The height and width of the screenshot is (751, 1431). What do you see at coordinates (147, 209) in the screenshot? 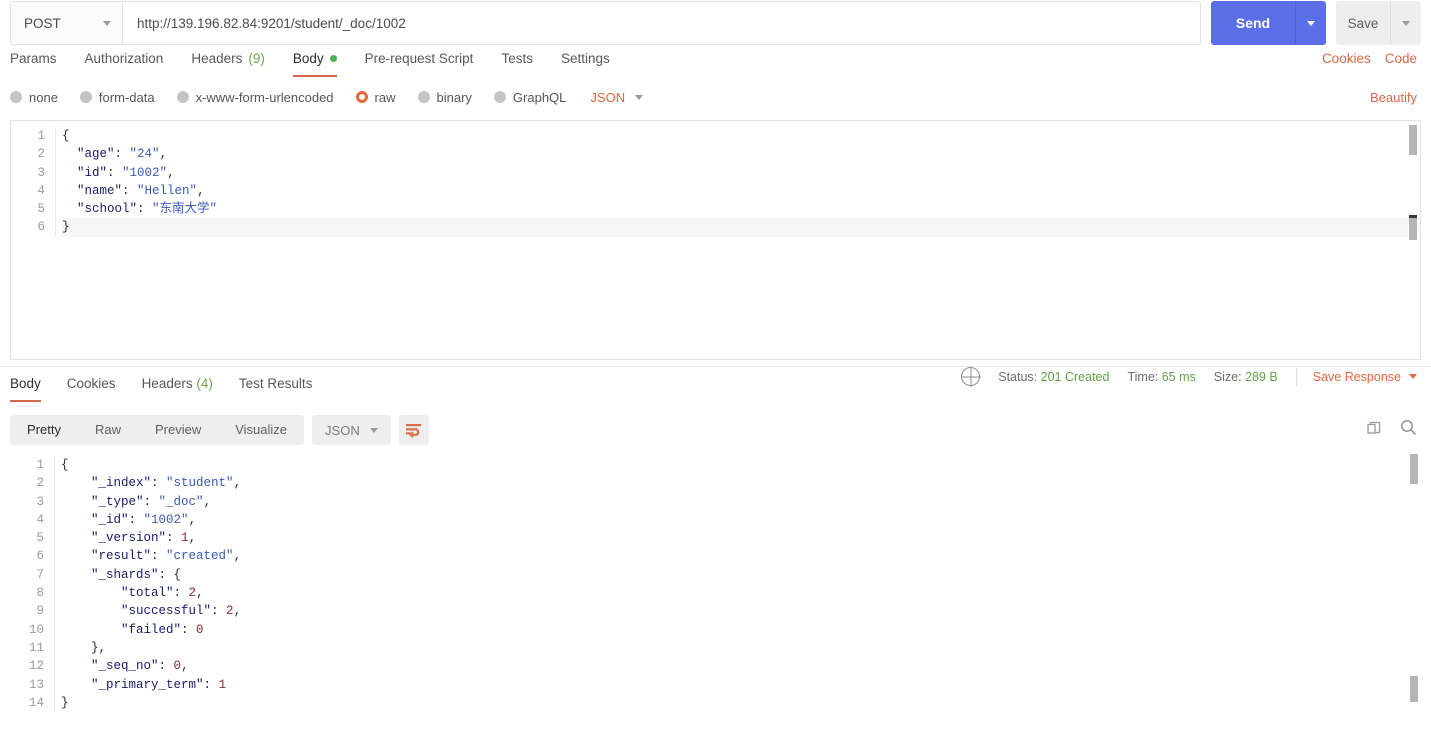
I see `code-line: "school": "东南大学"` at bounding box center [147, 209].